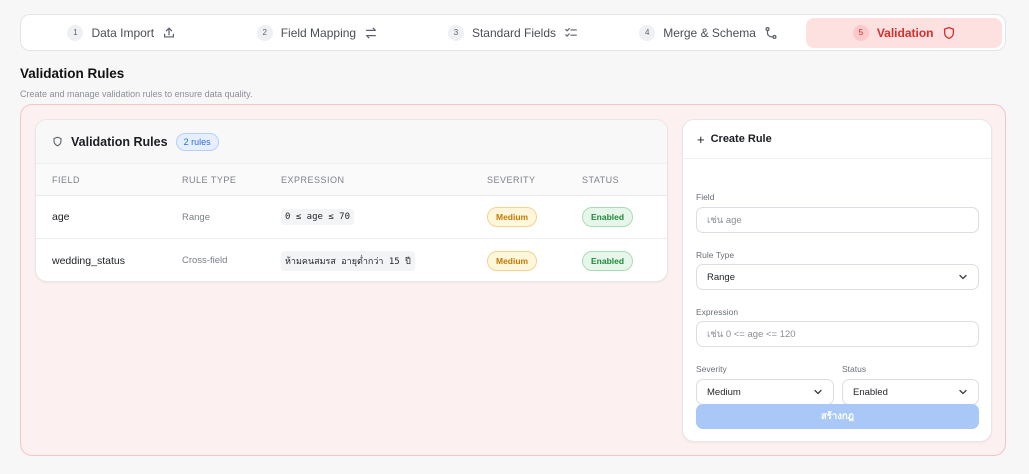  I want to click on rules-card-title: Validation Rules, so click(119, 141).